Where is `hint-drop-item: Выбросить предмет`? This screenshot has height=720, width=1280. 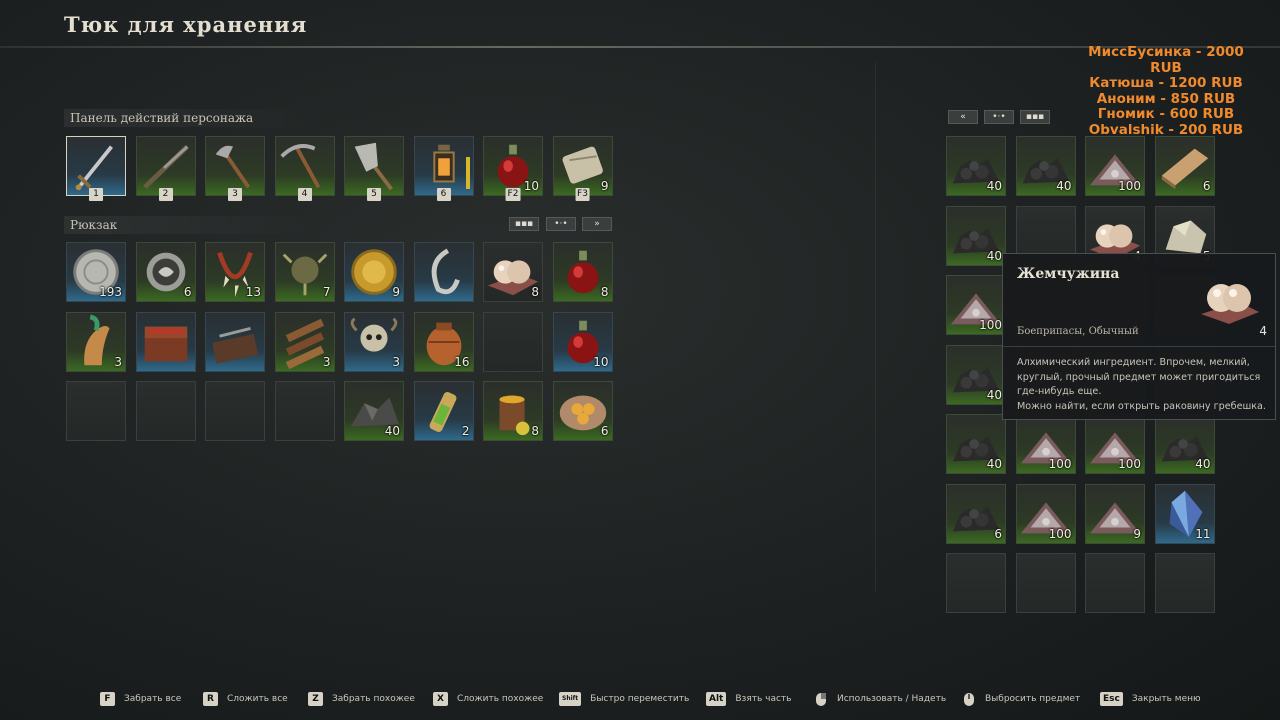 hint-drop-item: Выбросить предмет is located at coordinates (1021, 699).